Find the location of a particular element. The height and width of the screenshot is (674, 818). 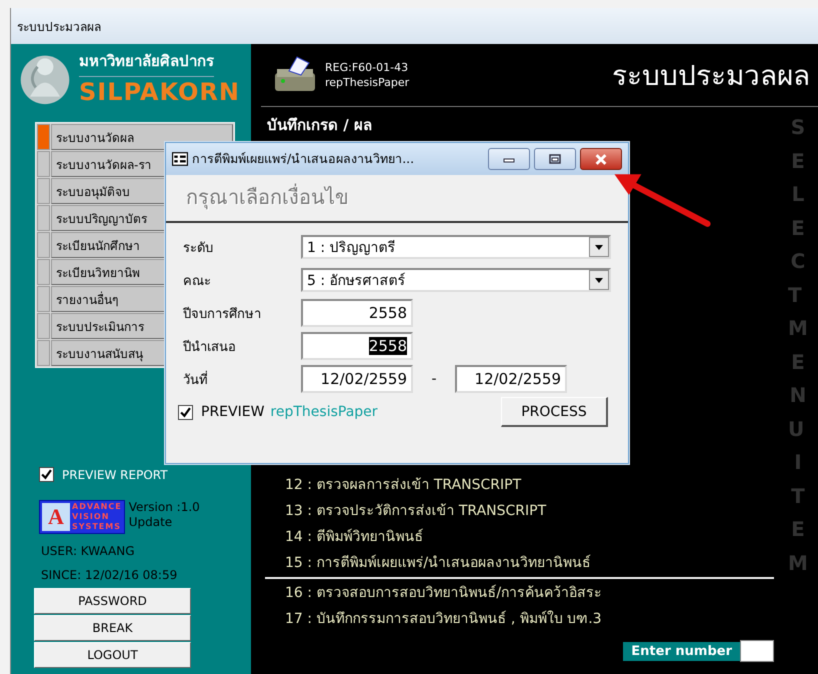

process-button: PROCESS is located at coordinates (554, 412).